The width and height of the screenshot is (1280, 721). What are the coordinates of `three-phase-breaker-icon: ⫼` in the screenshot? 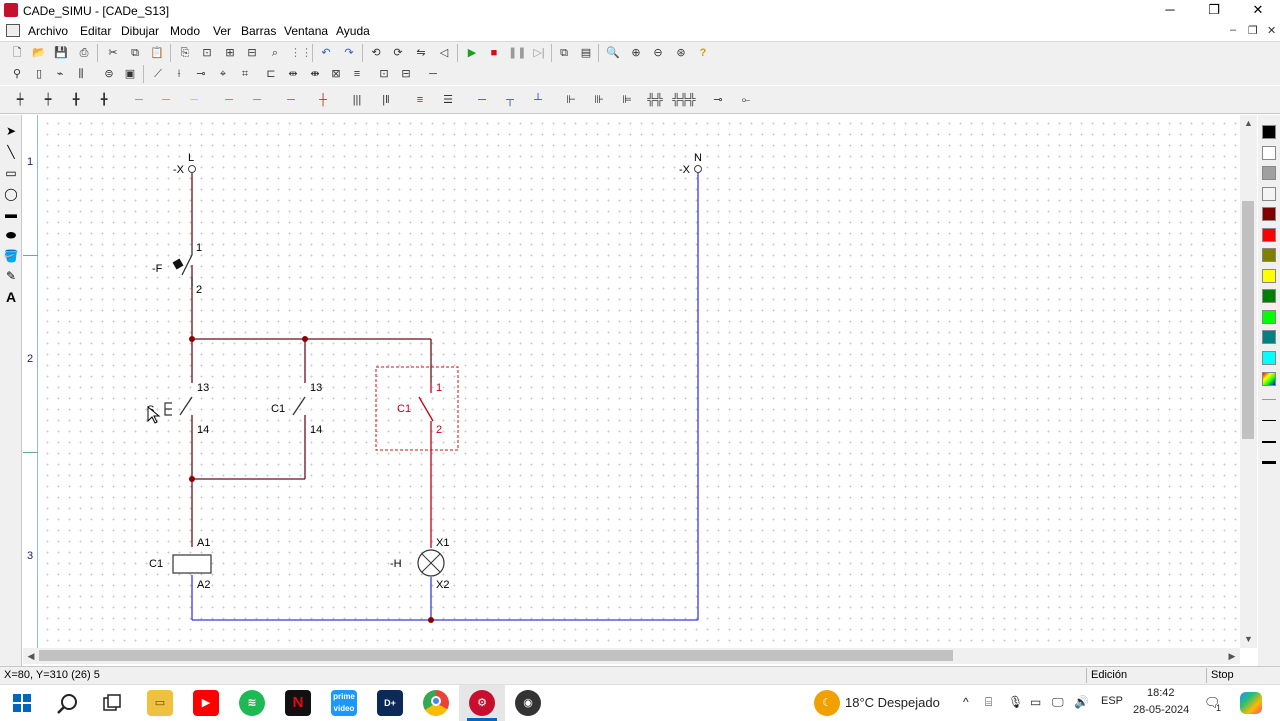 It's located at (81, 74).